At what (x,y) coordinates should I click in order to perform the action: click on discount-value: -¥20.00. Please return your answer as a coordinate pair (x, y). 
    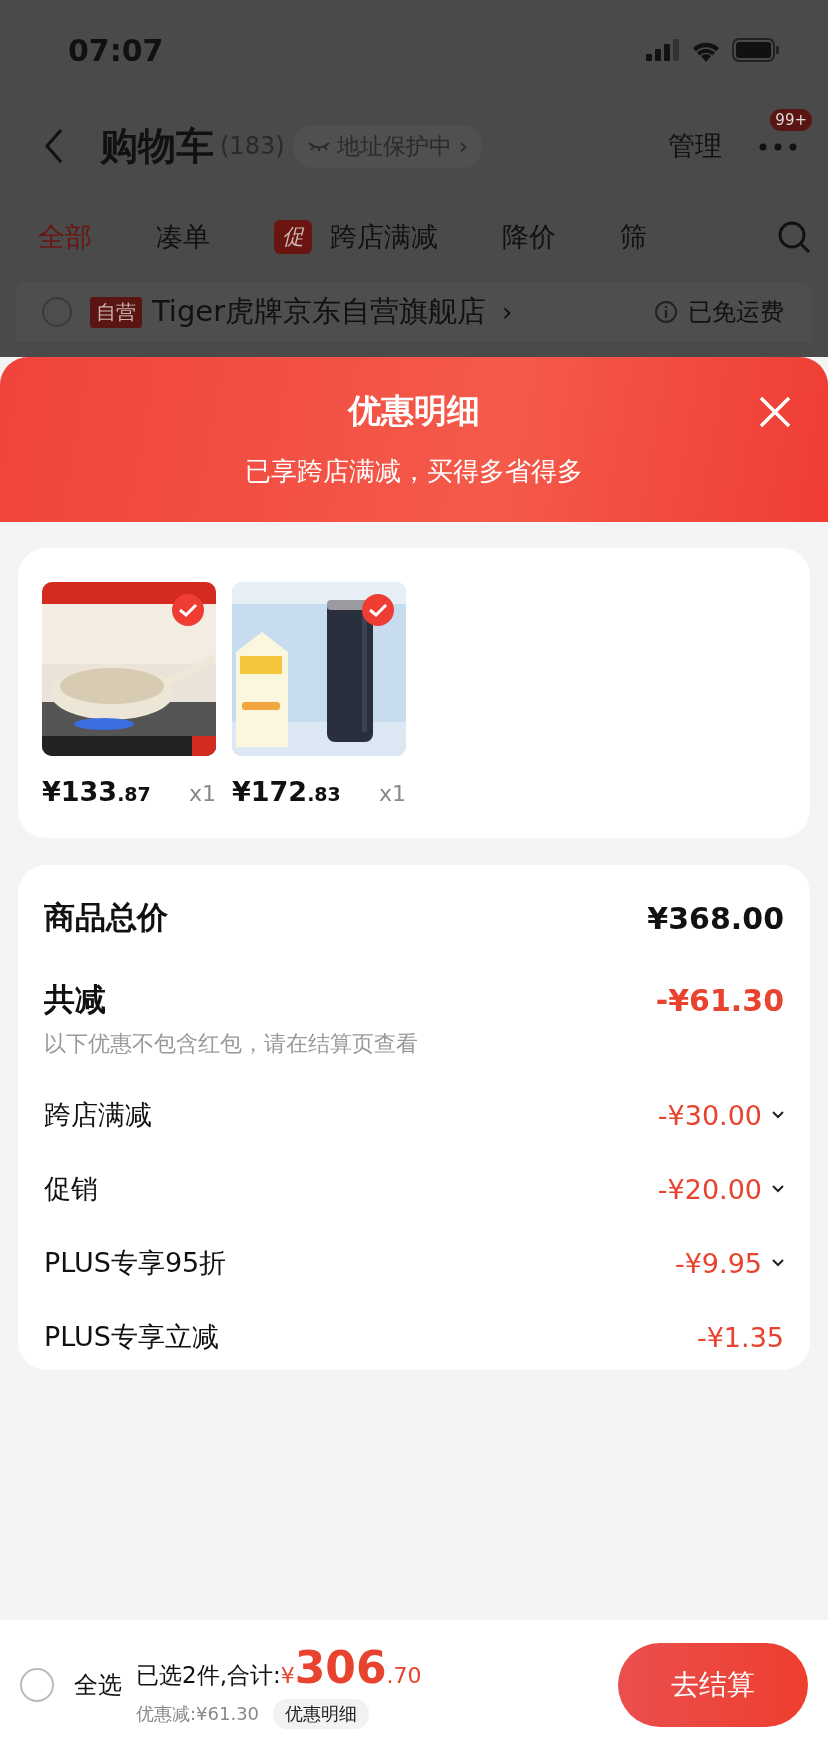
    Looking at the image, I should click on (709, 1189).